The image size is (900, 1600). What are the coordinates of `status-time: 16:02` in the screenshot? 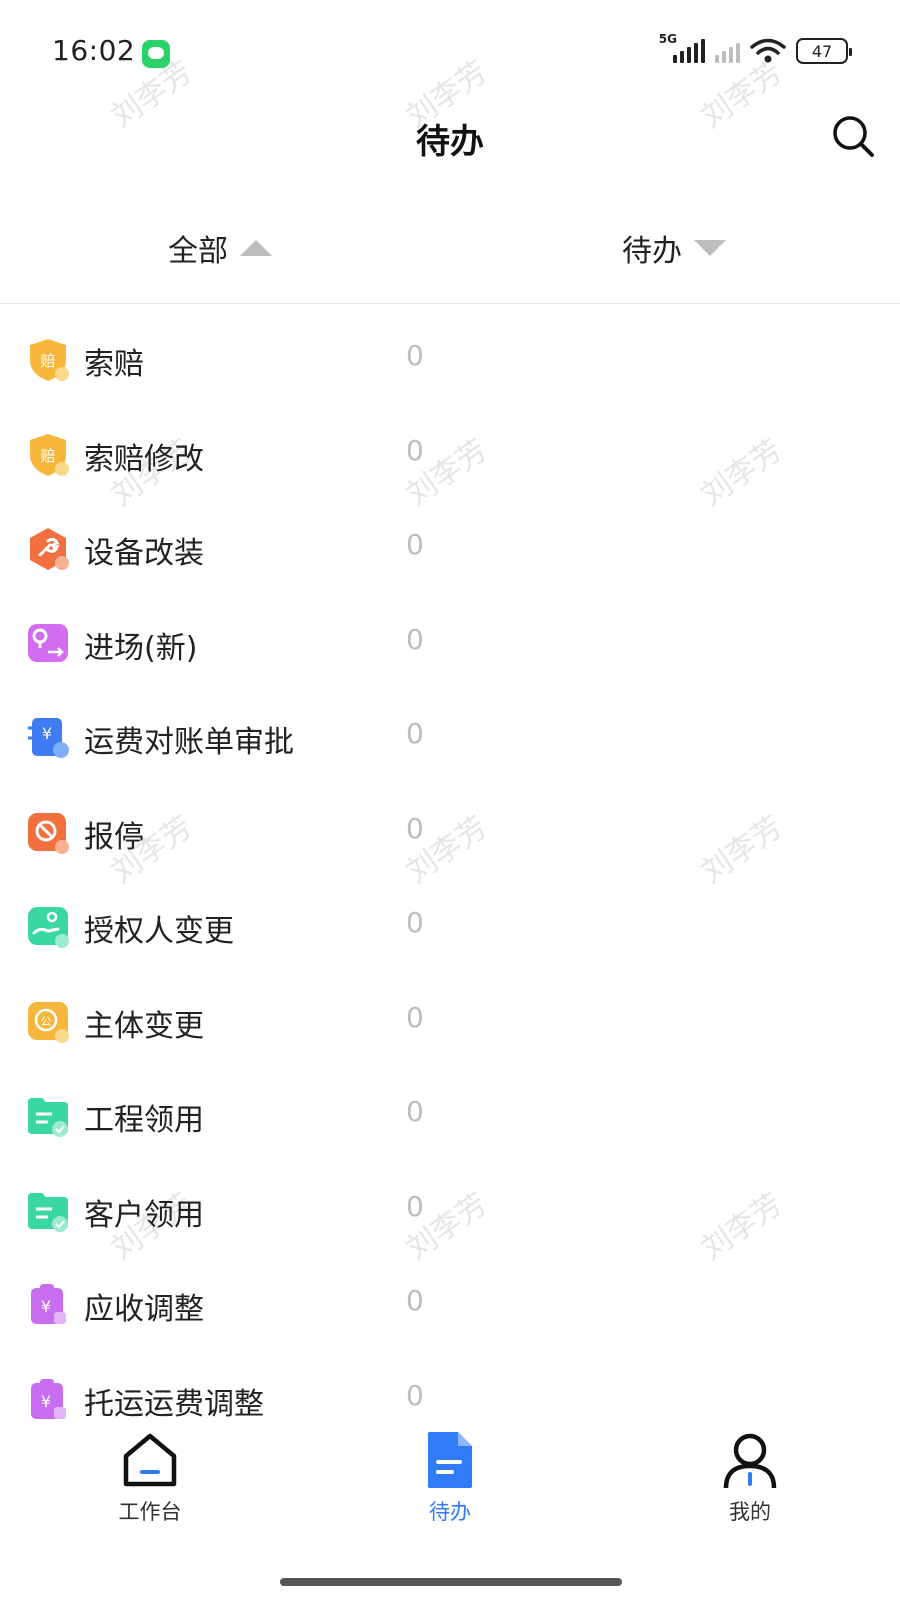 It's located at (94, 50).